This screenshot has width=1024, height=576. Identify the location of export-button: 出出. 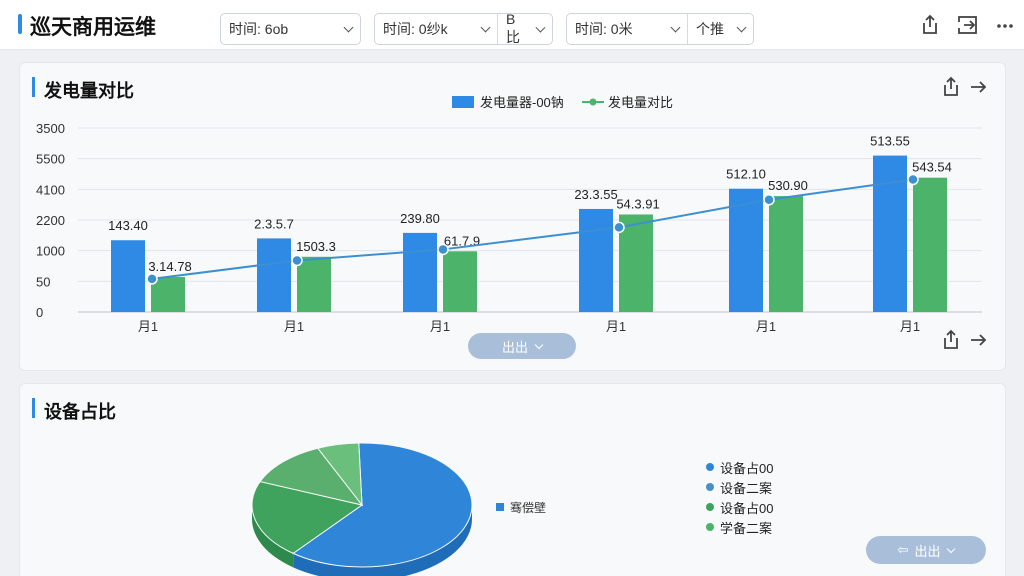
(522, 346).